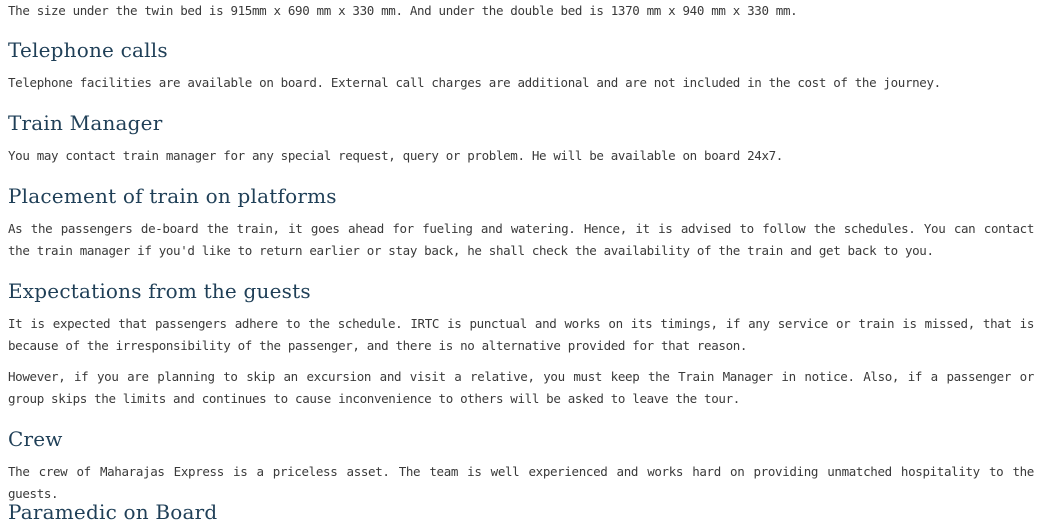  I want to click on heading-crew: Crew, so click(35, 439).